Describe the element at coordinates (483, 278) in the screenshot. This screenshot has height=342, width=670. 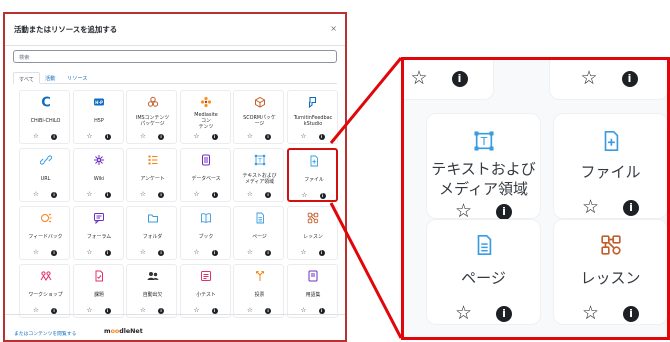
I see `activity-label: ページ` at that location.